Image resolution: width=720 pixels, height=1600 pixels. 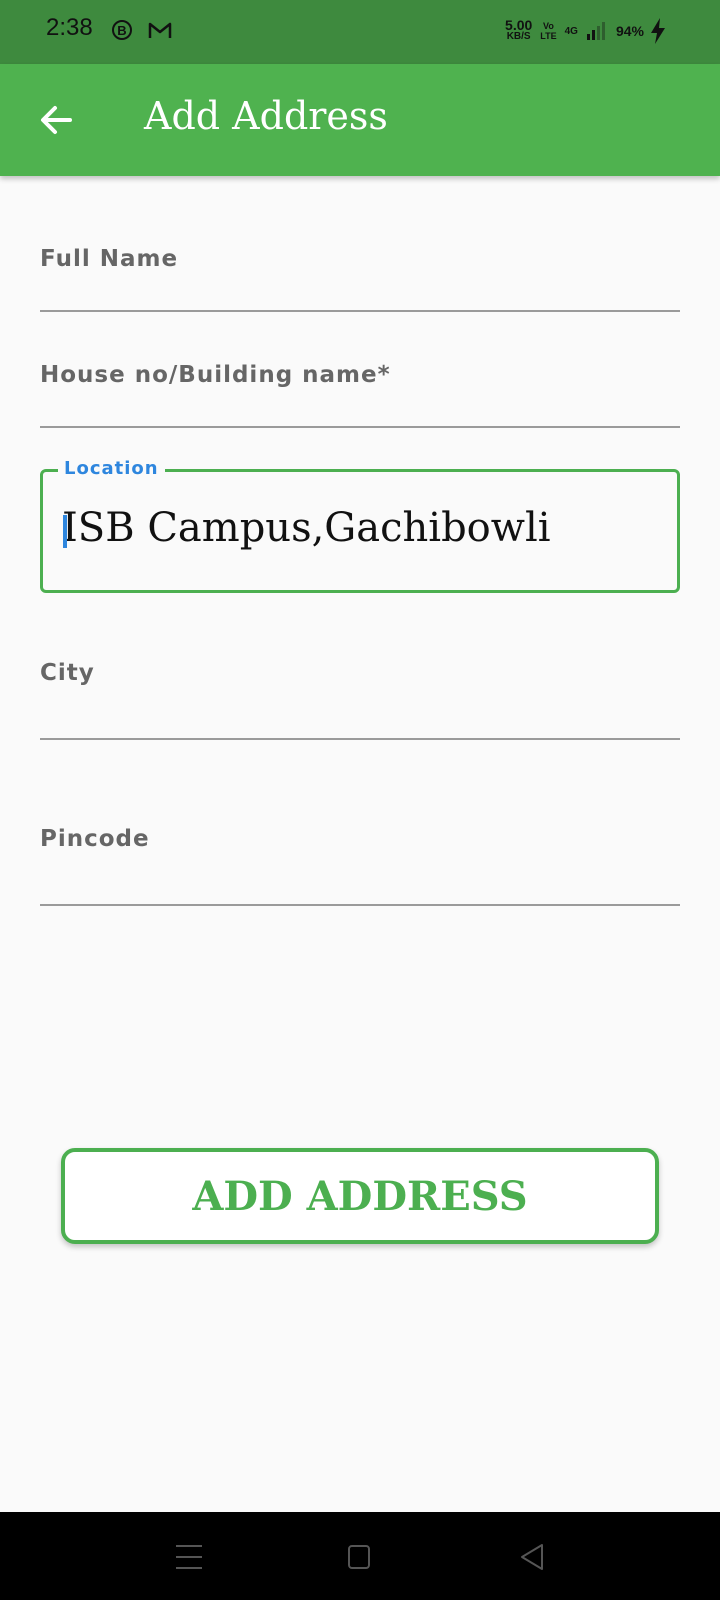 I want to click on city-underline, so click(x=360, y=739).